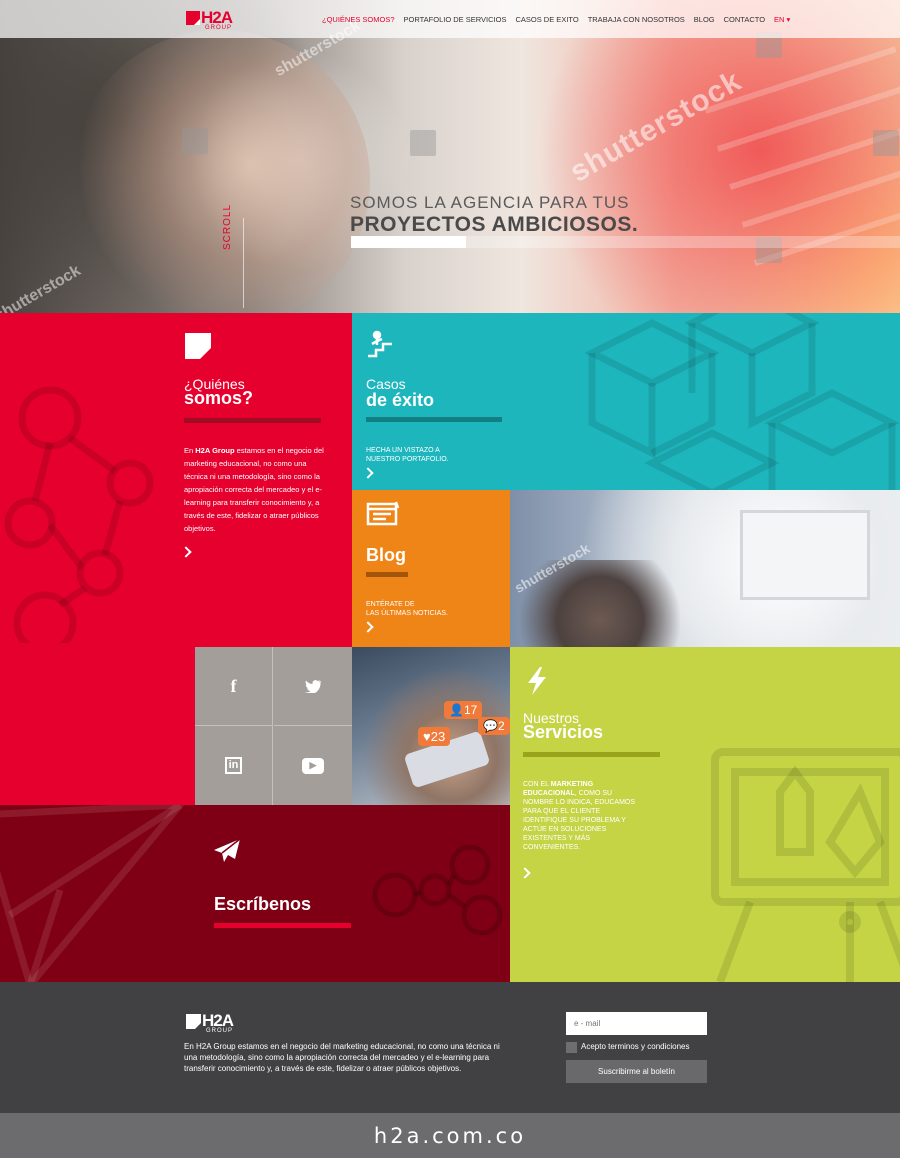 The height and width of the screenshot is (1158, 900). I want to click on contact-rule, so click(282, 925).